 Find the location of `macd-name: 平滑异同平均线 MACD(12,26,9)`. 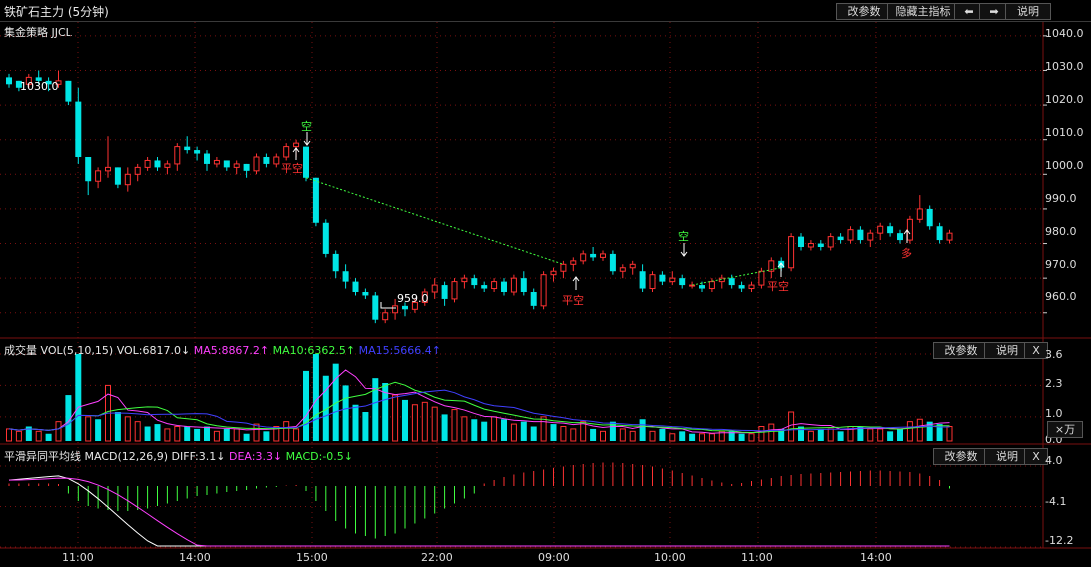

macd-name: 平滑异同平均线 MACD(12,26,9) is located at coordinates (86, 456).